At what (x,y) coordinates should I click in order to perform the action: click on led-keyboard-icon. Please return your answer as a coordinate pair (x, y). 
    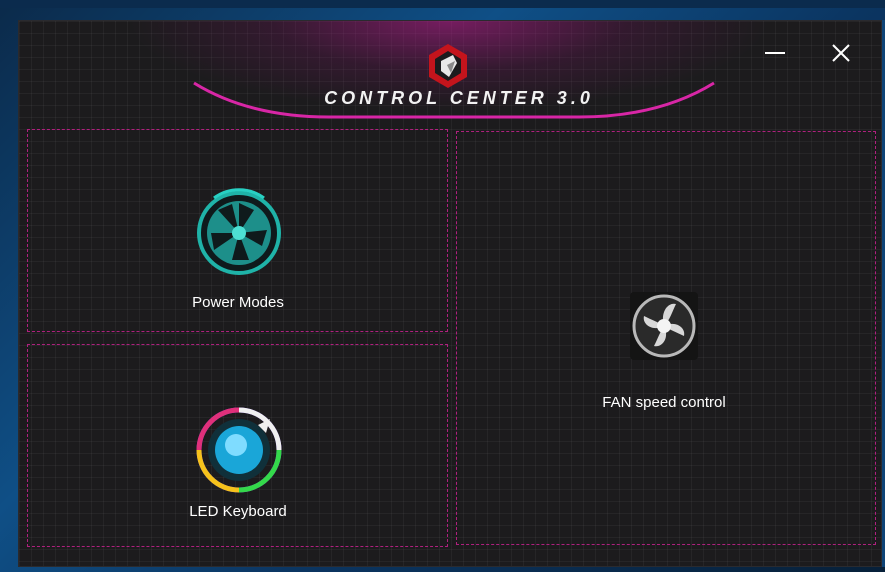
    Looking at the image, I should click on (239, 450).